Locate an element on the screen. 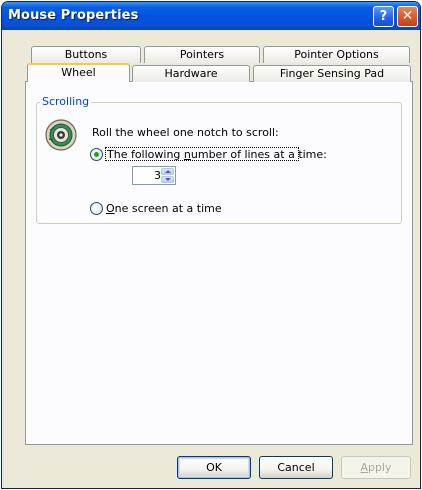 The width and height of the screenshot is (422, 490). radio-one-screen-label: One screen at a time is located at coordinates (164, 208).